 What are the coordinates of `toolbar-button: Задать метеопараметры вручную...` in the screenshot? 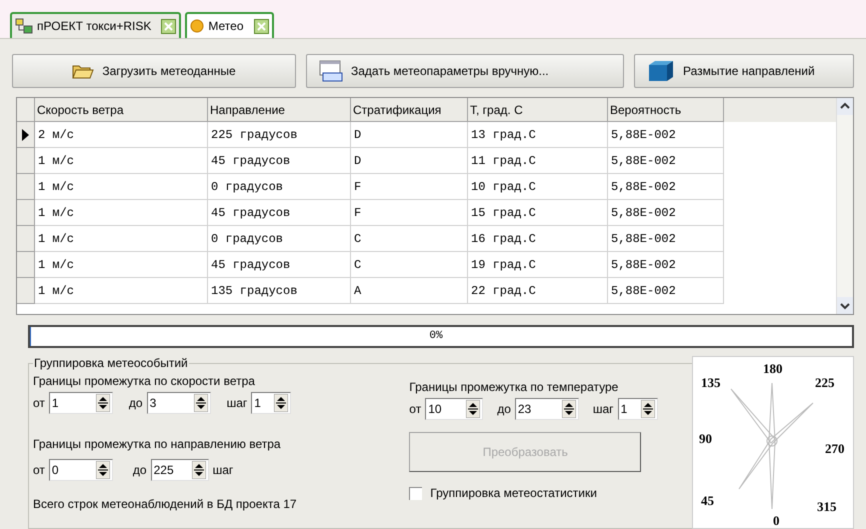 It's located at (465, 71).